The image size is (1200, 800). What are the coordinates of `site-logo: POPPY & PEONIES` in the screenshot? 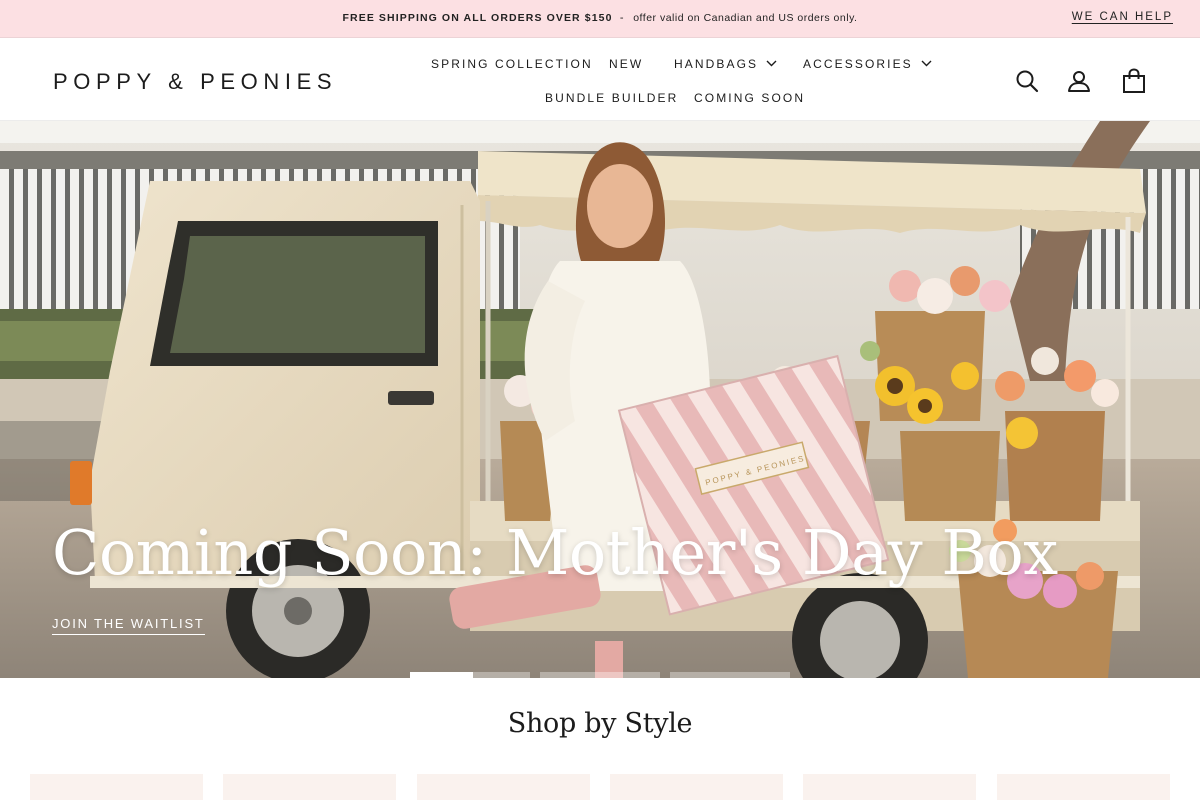 It's located at (195, 82).